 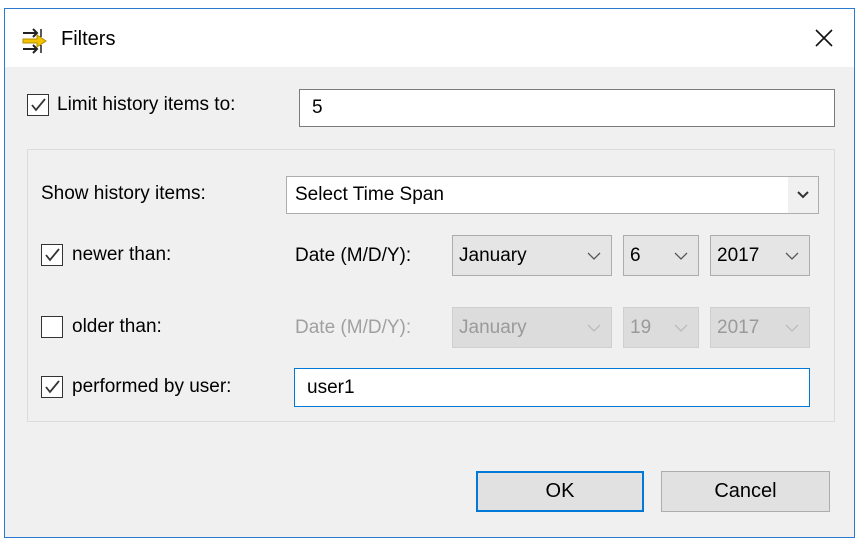 I want to click on older-day-value: 19, so click(x=641, y=327).